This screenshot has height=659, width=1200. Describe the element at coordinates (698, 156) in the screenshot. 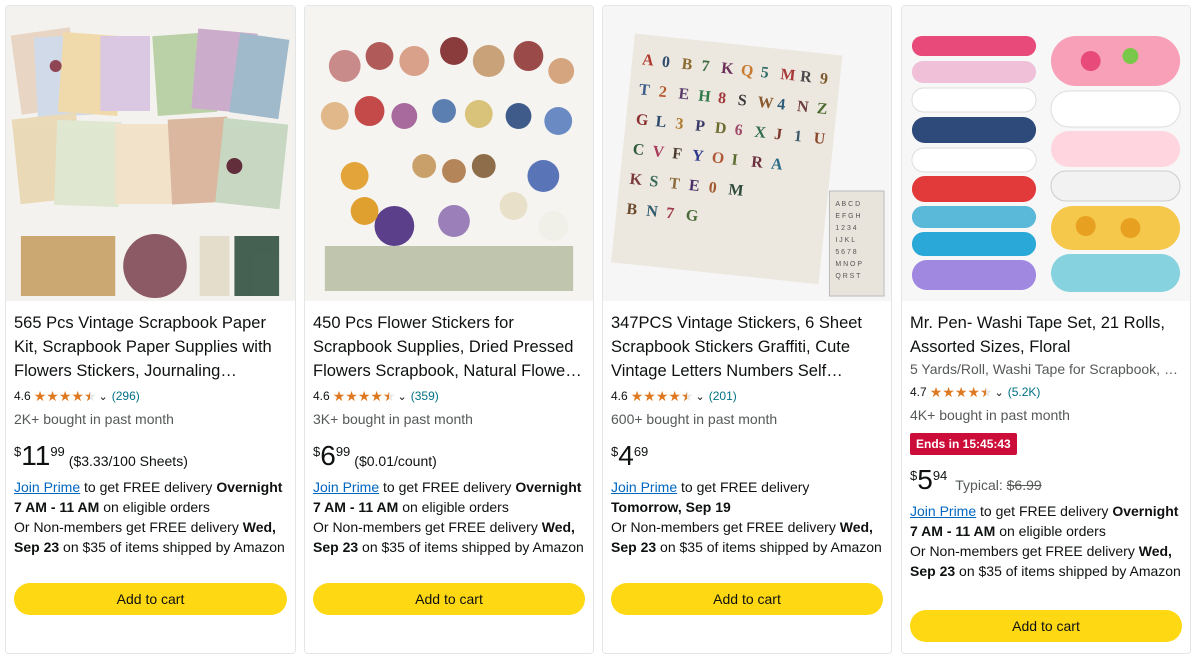

I see `svg-text: Y` at that location.